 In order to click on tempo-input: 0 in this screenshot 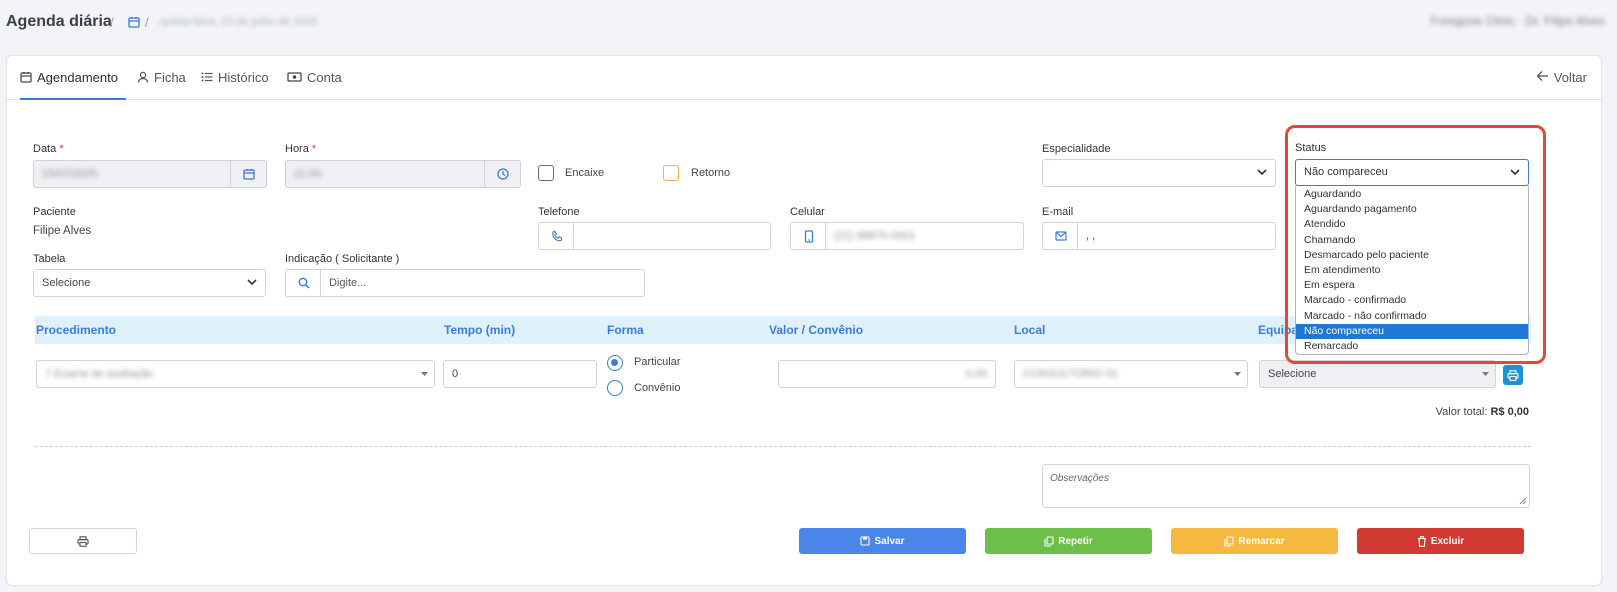, I will do `click(520, 374)`.